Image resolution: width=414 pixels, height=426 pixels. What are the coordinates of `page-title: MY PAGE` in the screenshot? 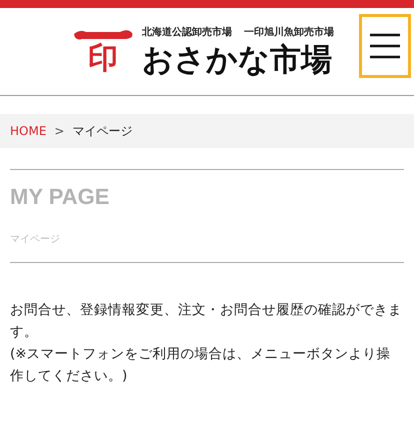 It's located at (60, 197).